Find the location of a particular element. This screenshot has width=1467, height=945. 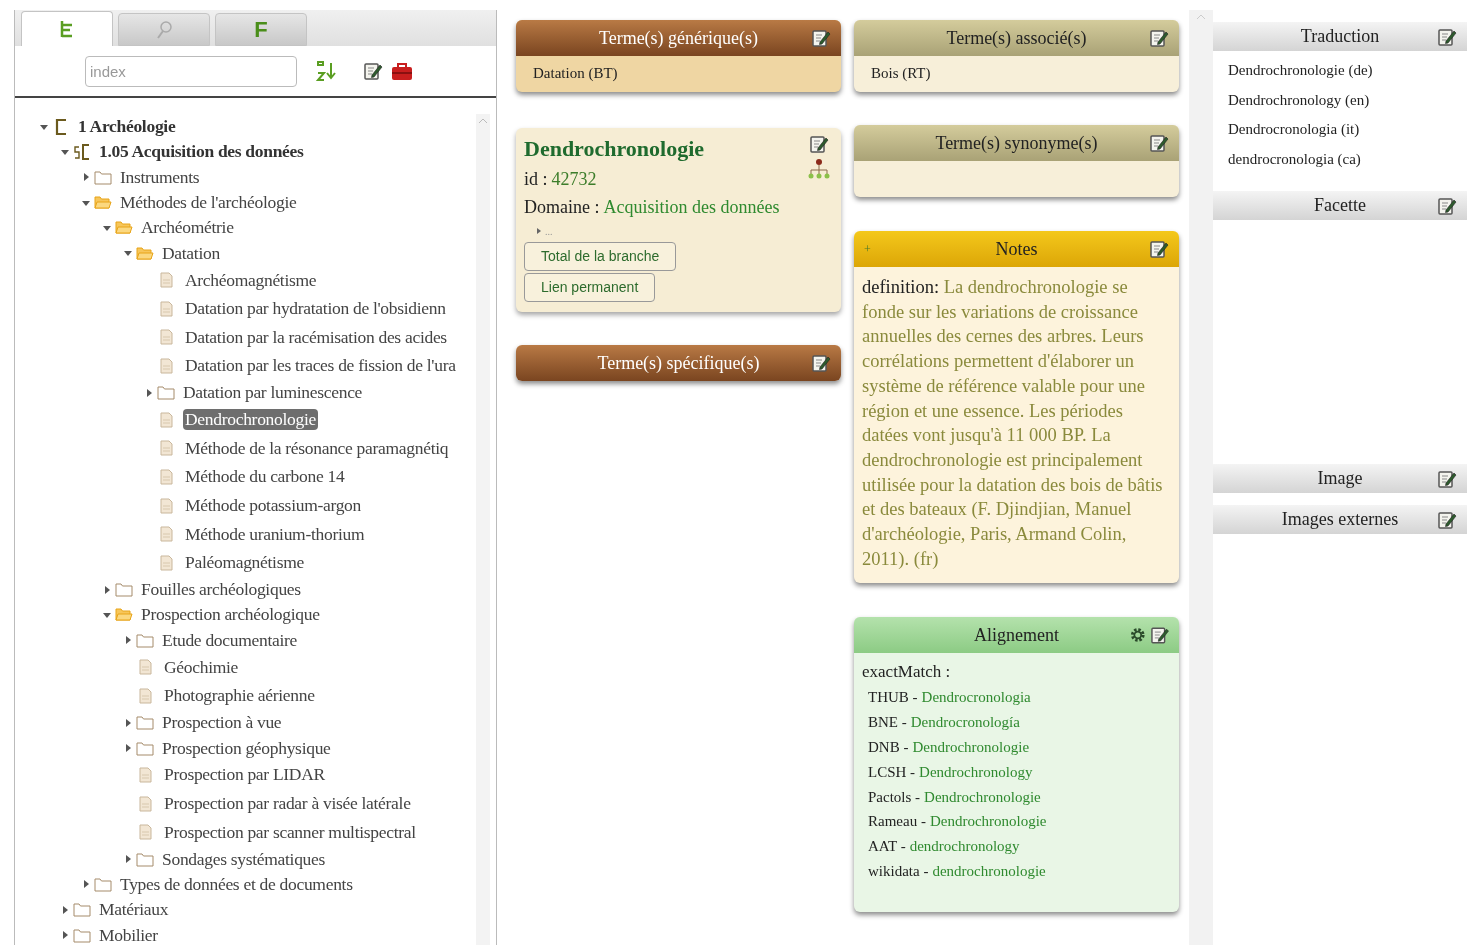

tree-item: Prospection par radar à visée latérale is located at coordinates (287, 804).